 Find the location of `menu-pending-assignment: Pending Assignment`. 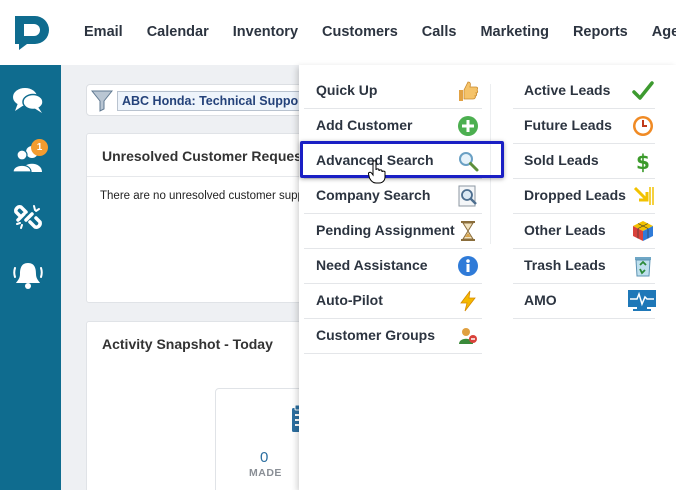

menu-pending-assignment: Pending Assignment is located at coordinates (393, 231).